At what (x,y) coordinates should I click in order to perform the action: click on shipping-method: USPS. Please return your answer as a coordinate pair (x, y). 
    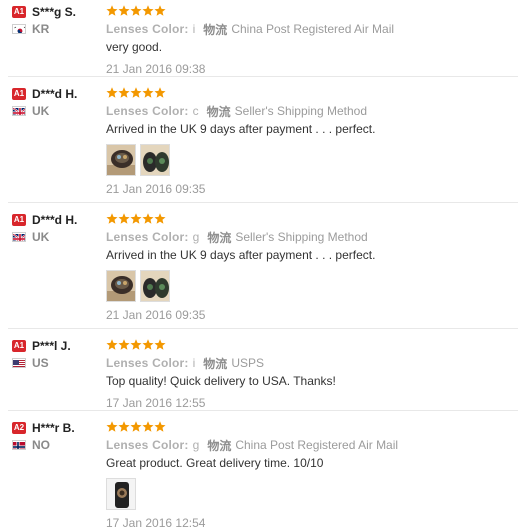
    Looking at the image, I should click on (247, 363).